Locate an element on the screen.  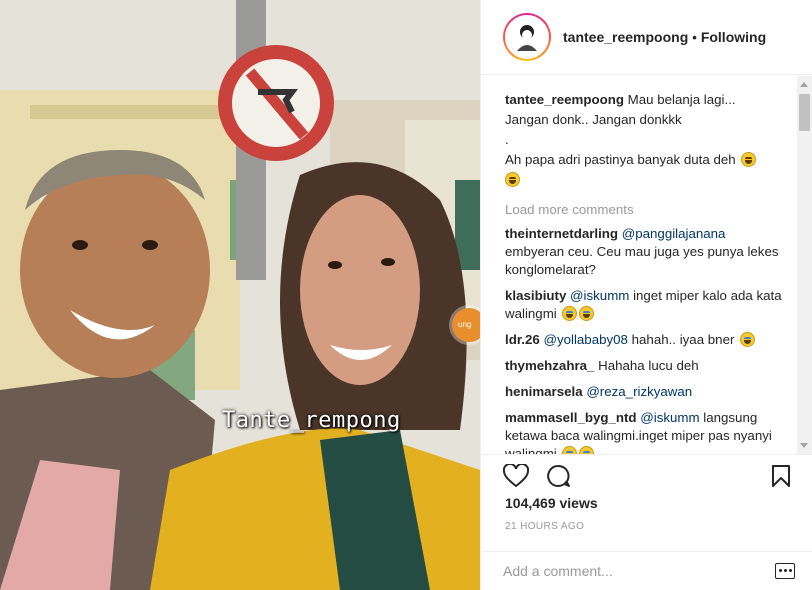
header-username: tantee_reempoong is located at coordinates (625, 37).